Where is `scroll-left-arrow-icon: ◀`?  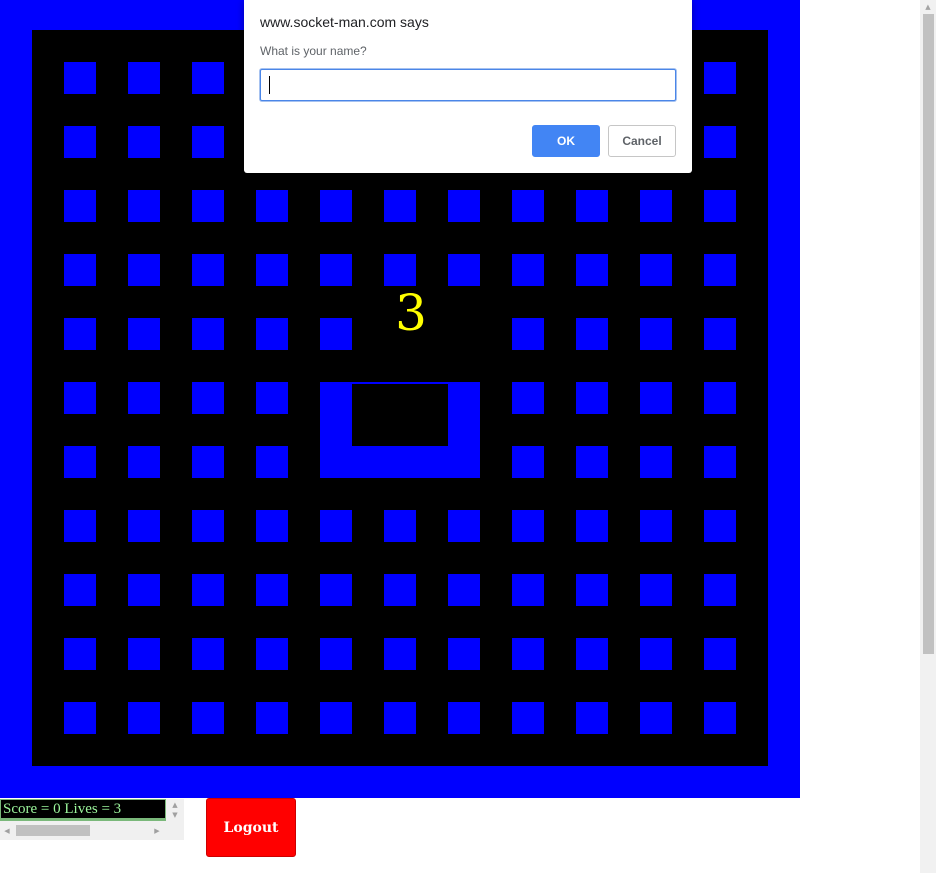 scroll-left-arrow-icon: ◀ is located at coordinates (7, 831).